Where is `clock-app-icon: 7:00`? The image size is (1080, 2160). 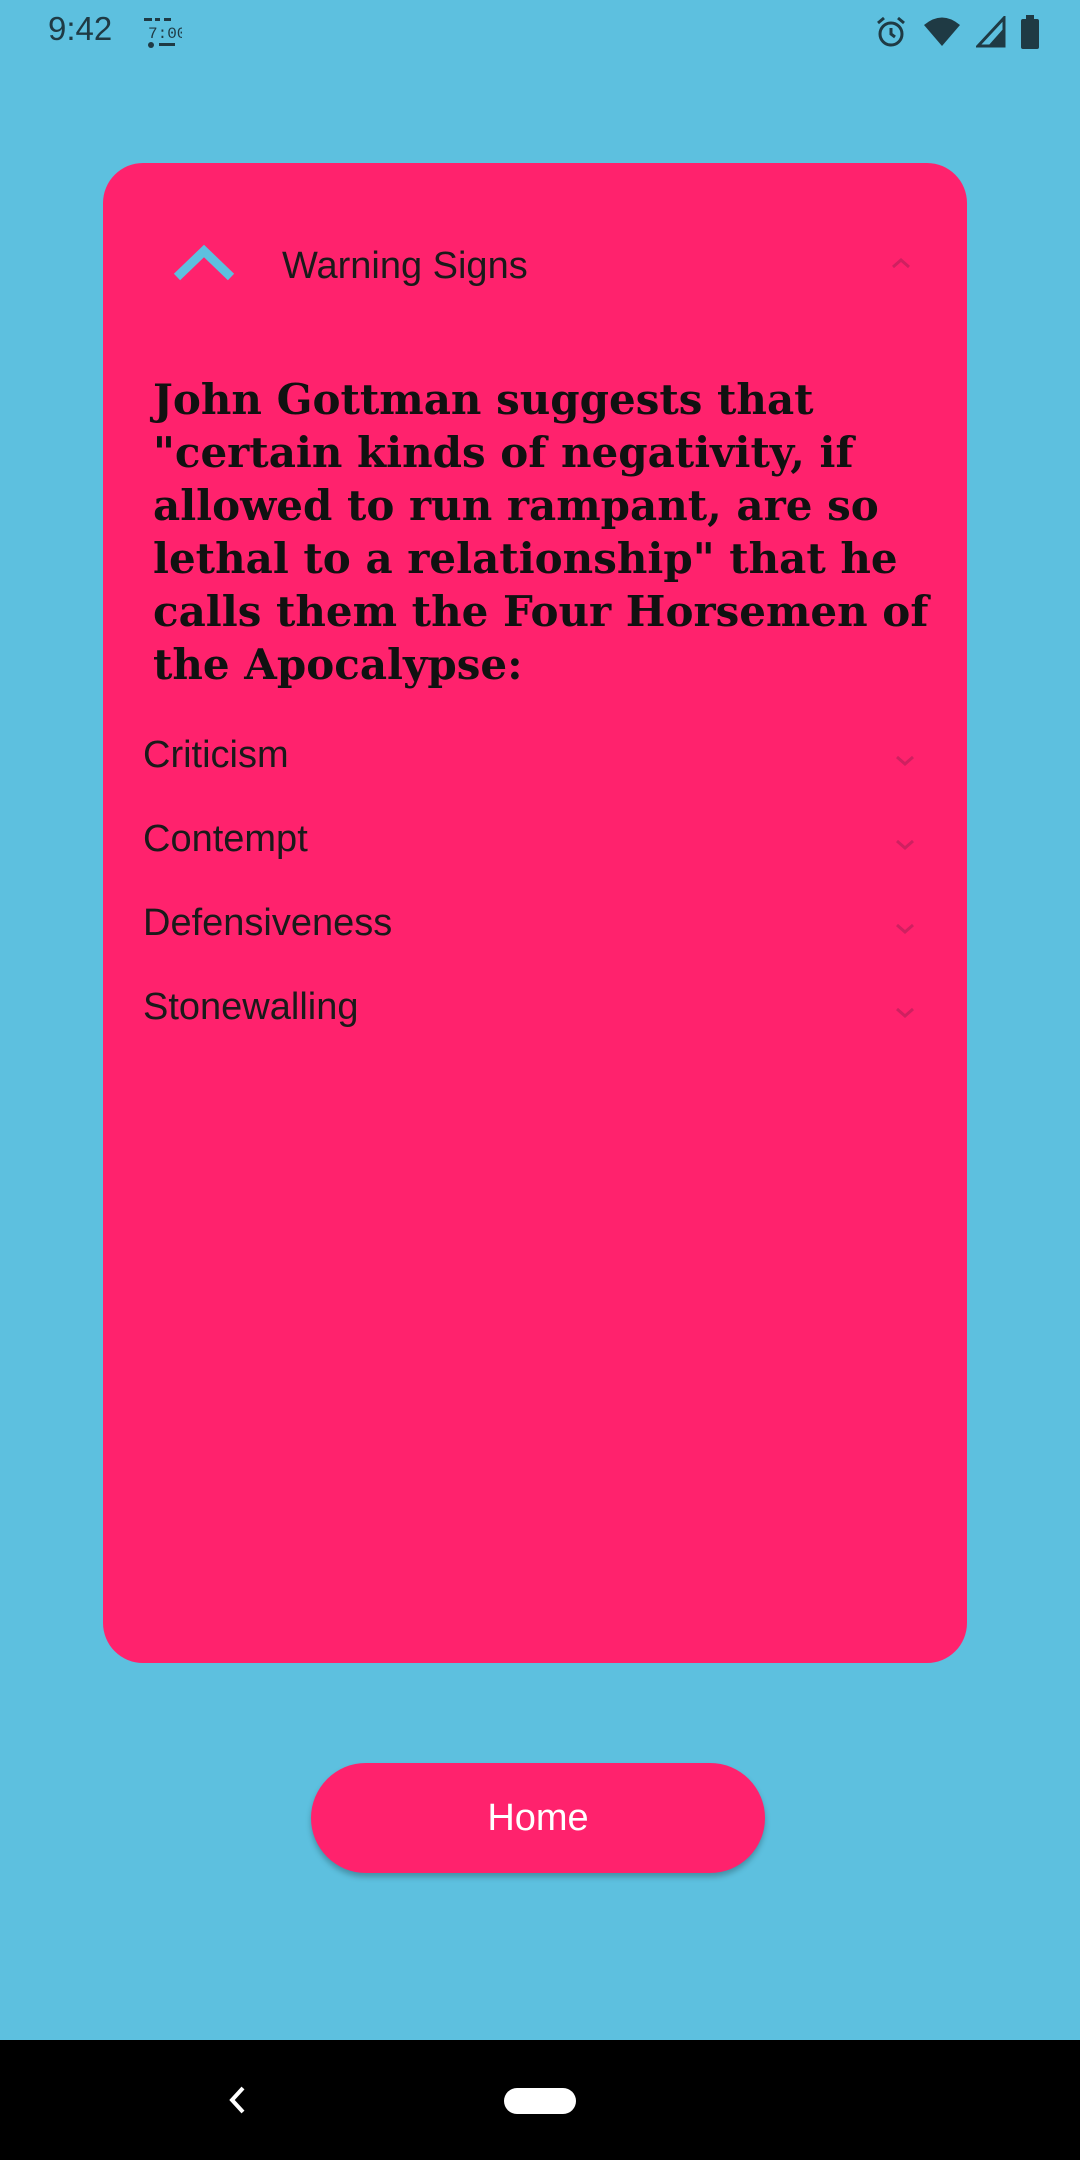
clock-app-icon: 7:00 is located at coordinates (163, 33).